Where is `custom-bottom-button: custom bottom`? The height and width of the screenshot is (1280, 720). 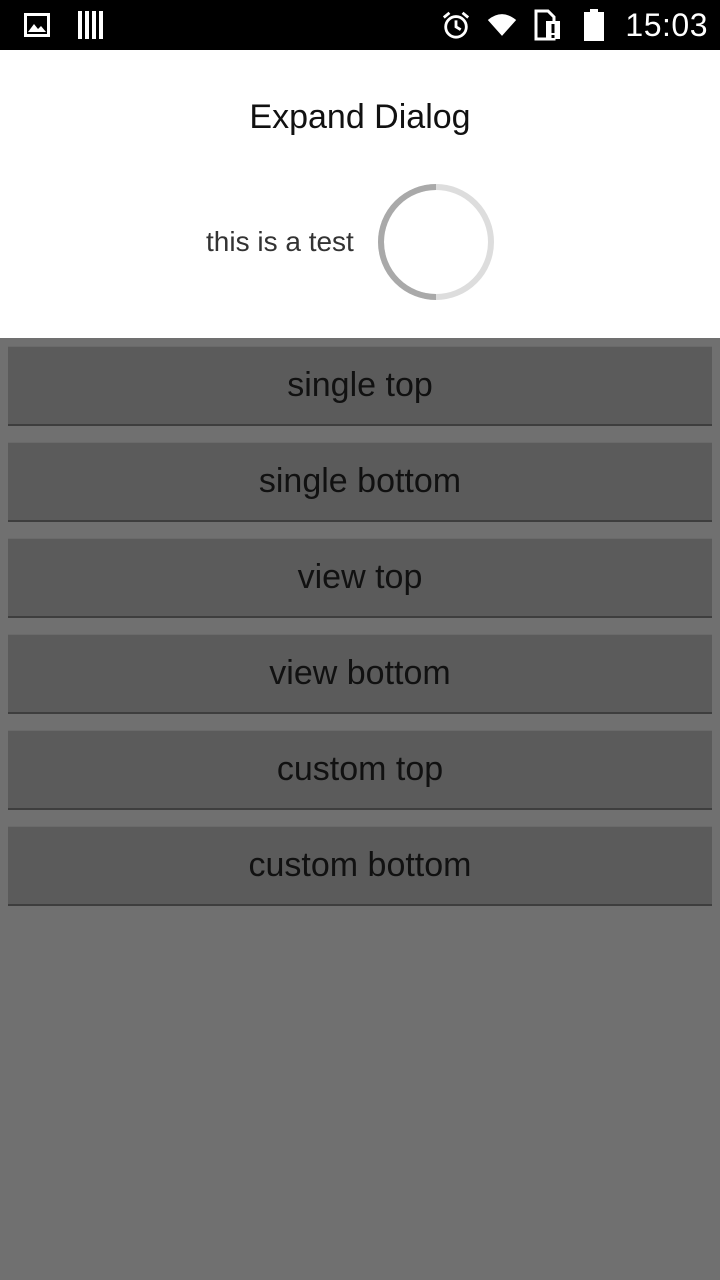 custom-bottom-button: custom bottom is located at coordinates (360, 866).